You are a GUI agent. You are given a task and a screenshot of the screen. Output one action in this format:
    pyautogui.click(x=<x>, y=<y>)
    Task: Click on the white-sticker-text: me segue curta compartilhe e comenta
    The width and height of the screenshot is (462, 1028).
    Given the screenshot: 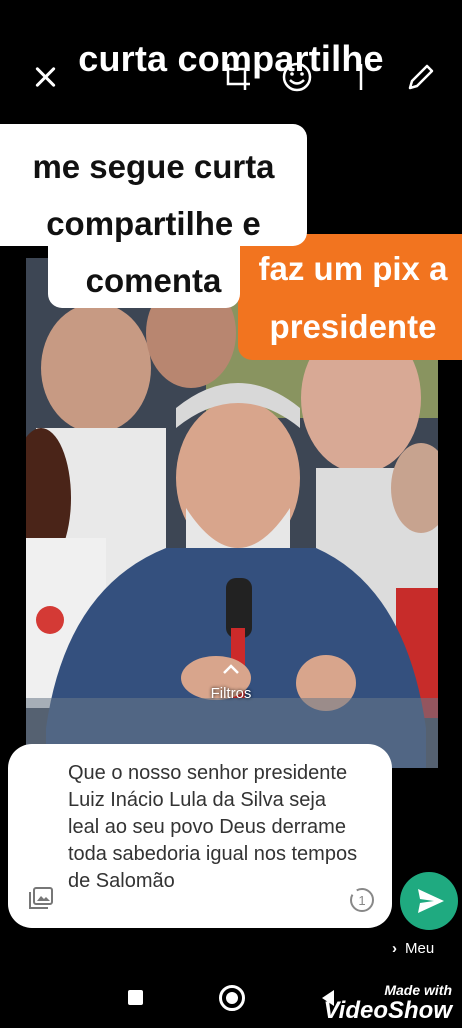 What is the action you would take?
    pyautogui.click(x=153, y=223)
    